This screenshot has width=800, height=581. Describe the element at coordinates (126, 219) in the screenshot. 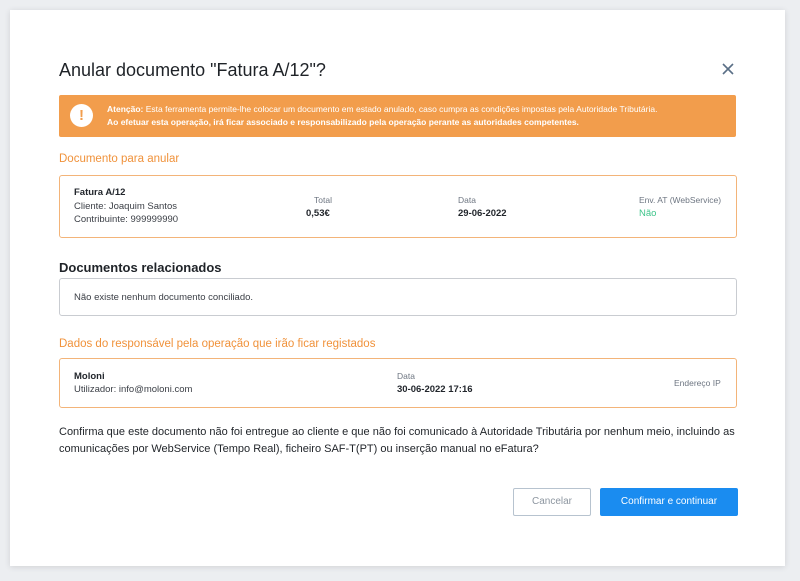

I see `document-taxpayer: Contribuinte: 999999990` at that location.